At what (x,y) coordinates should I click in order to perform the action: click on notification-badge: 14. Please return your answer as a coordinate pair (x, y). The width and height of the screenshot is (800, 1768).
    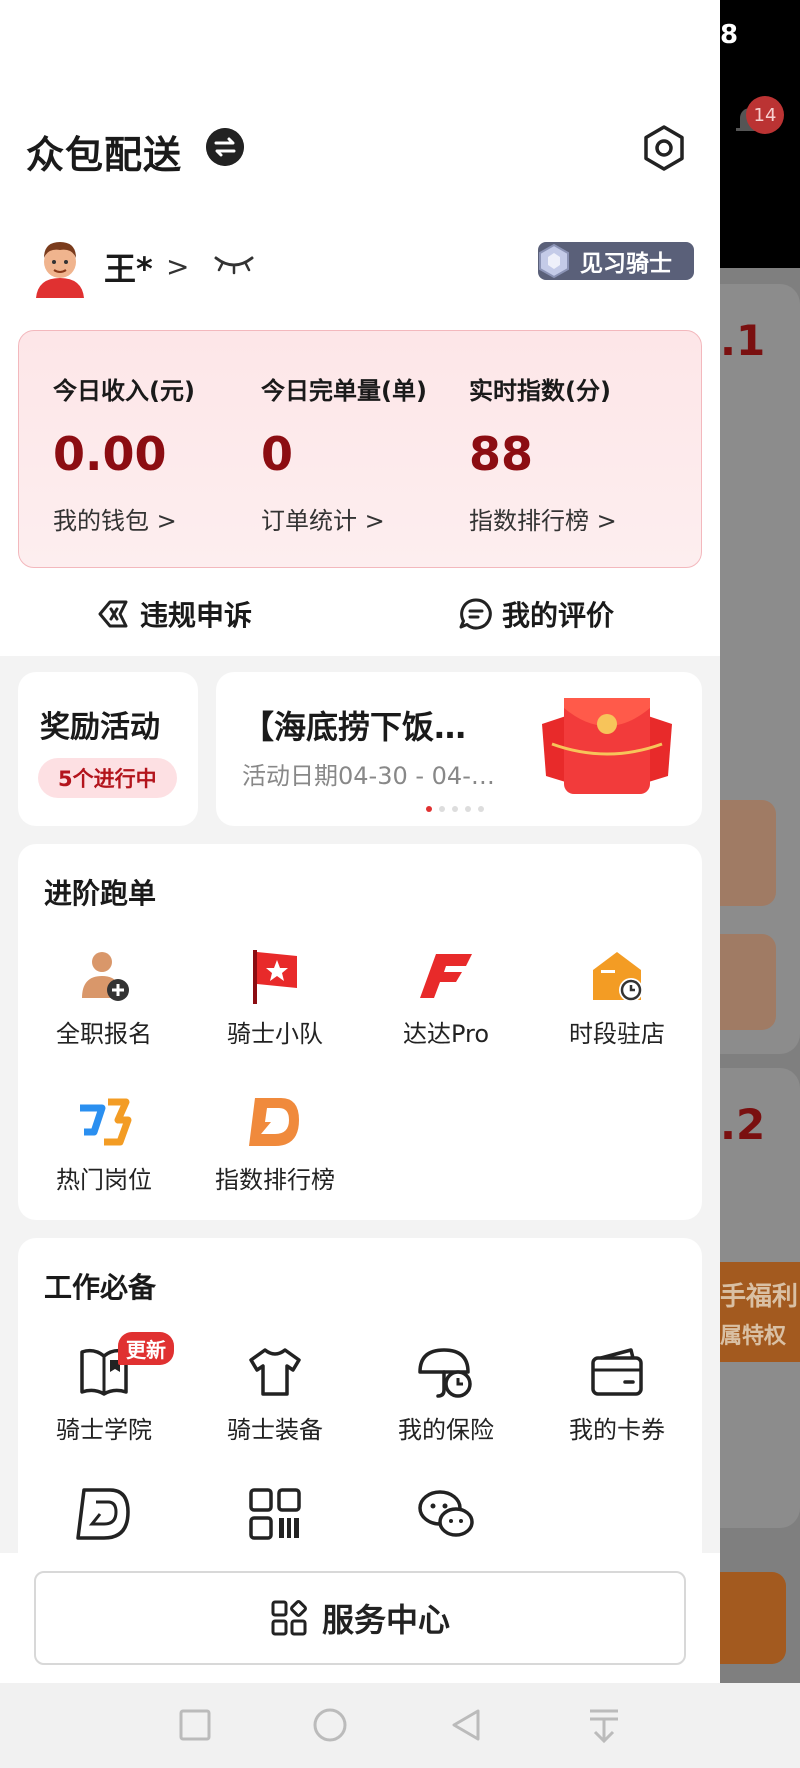
    Looking at the image, I should click on (765, 115).